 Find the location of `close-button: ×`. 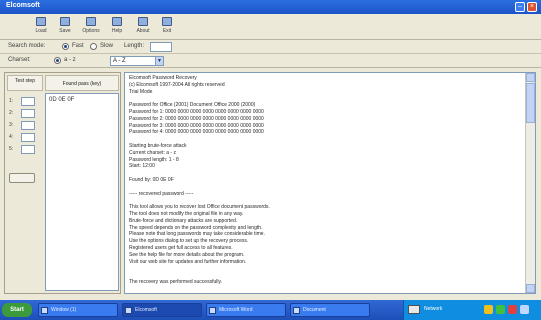

close-button: × is located at coordinates (532, 7).